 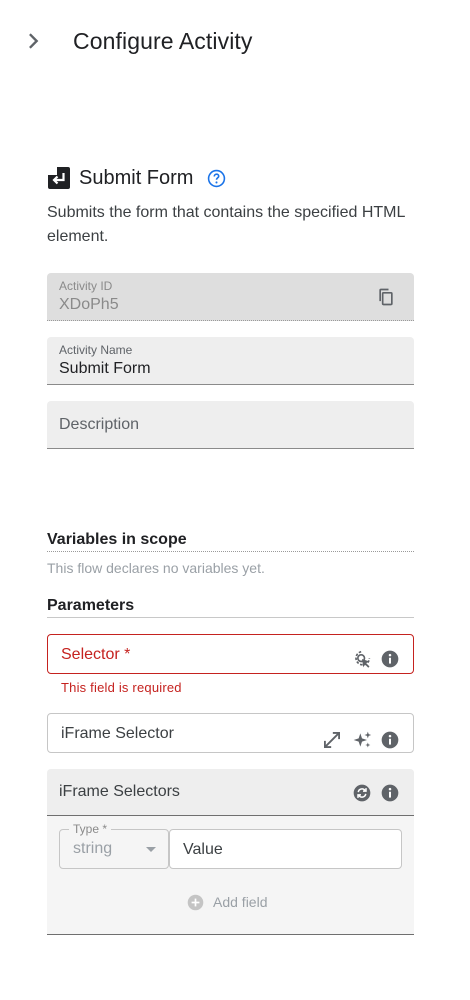 I want to click on copy-icon, so click(x=386, y=297).